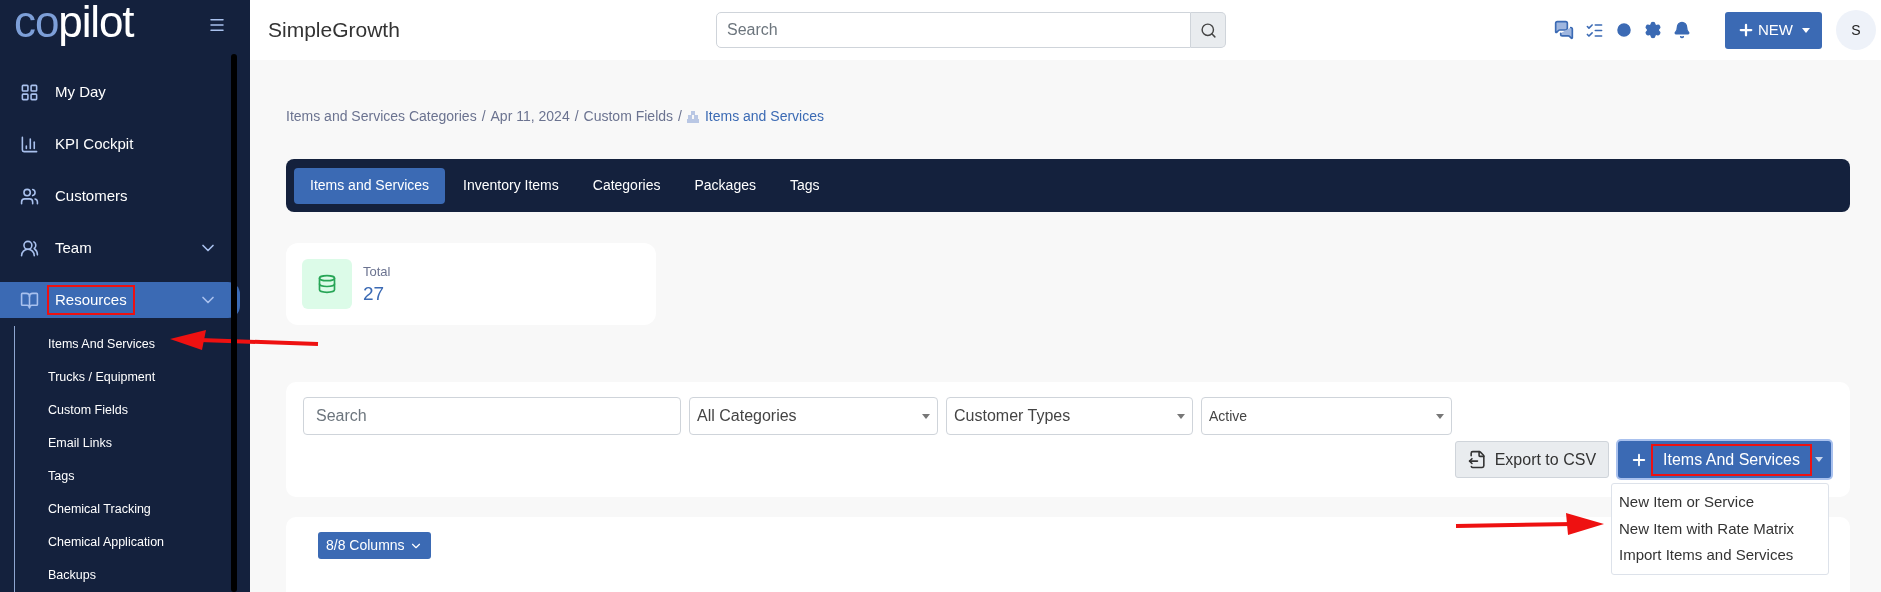 The height and width of the screenshot is (592, 1881). I want to click on avatar: S, so click(1856, 30).